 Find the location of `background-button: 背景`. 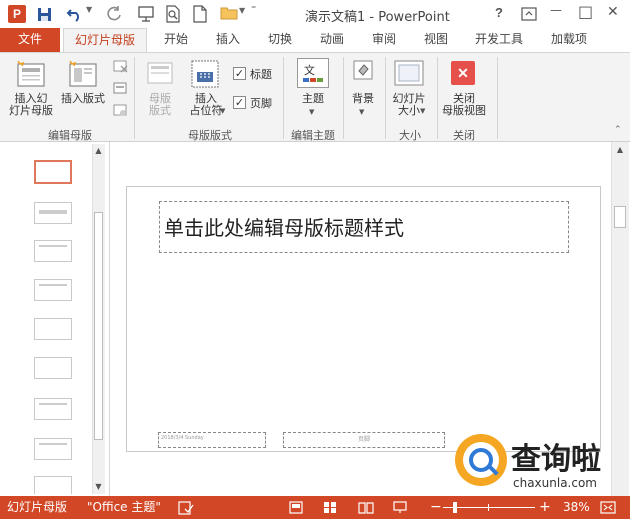

background-button: 背景 is located at coordinates (363, 99).